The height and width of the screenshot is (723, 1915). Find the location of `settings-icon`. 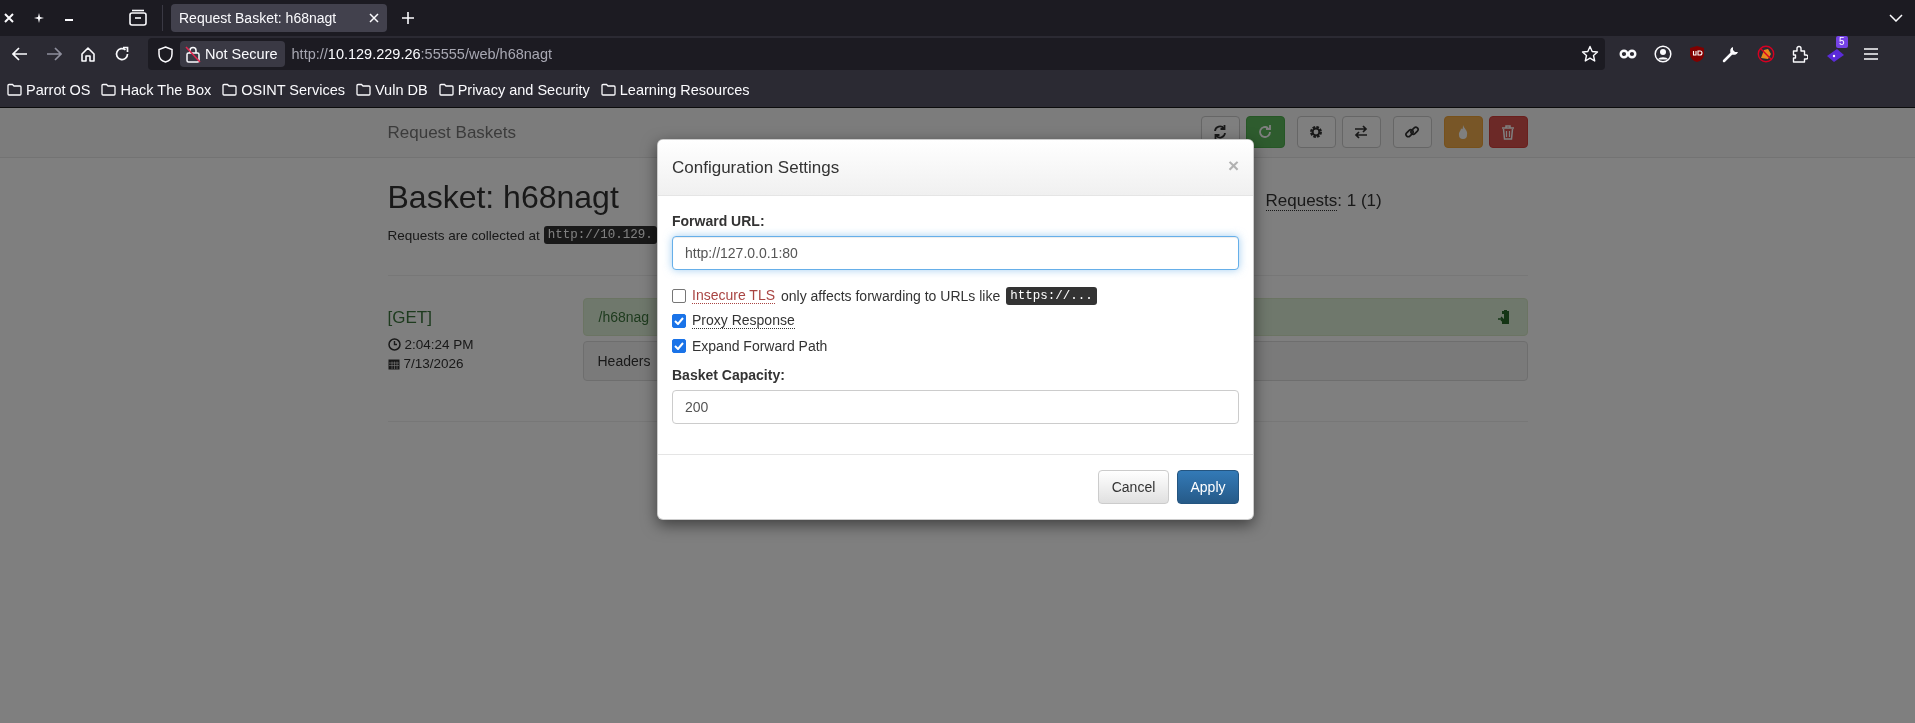

settings-icon is located at coordinates (1316, 131).